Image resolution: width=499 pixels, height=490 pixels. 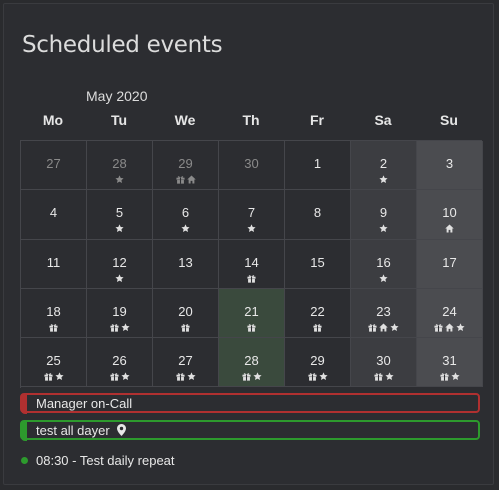 I want to click on timed-event-daily-repeat: 08:30 - Test daily repeat, so click(x=98, y=460).